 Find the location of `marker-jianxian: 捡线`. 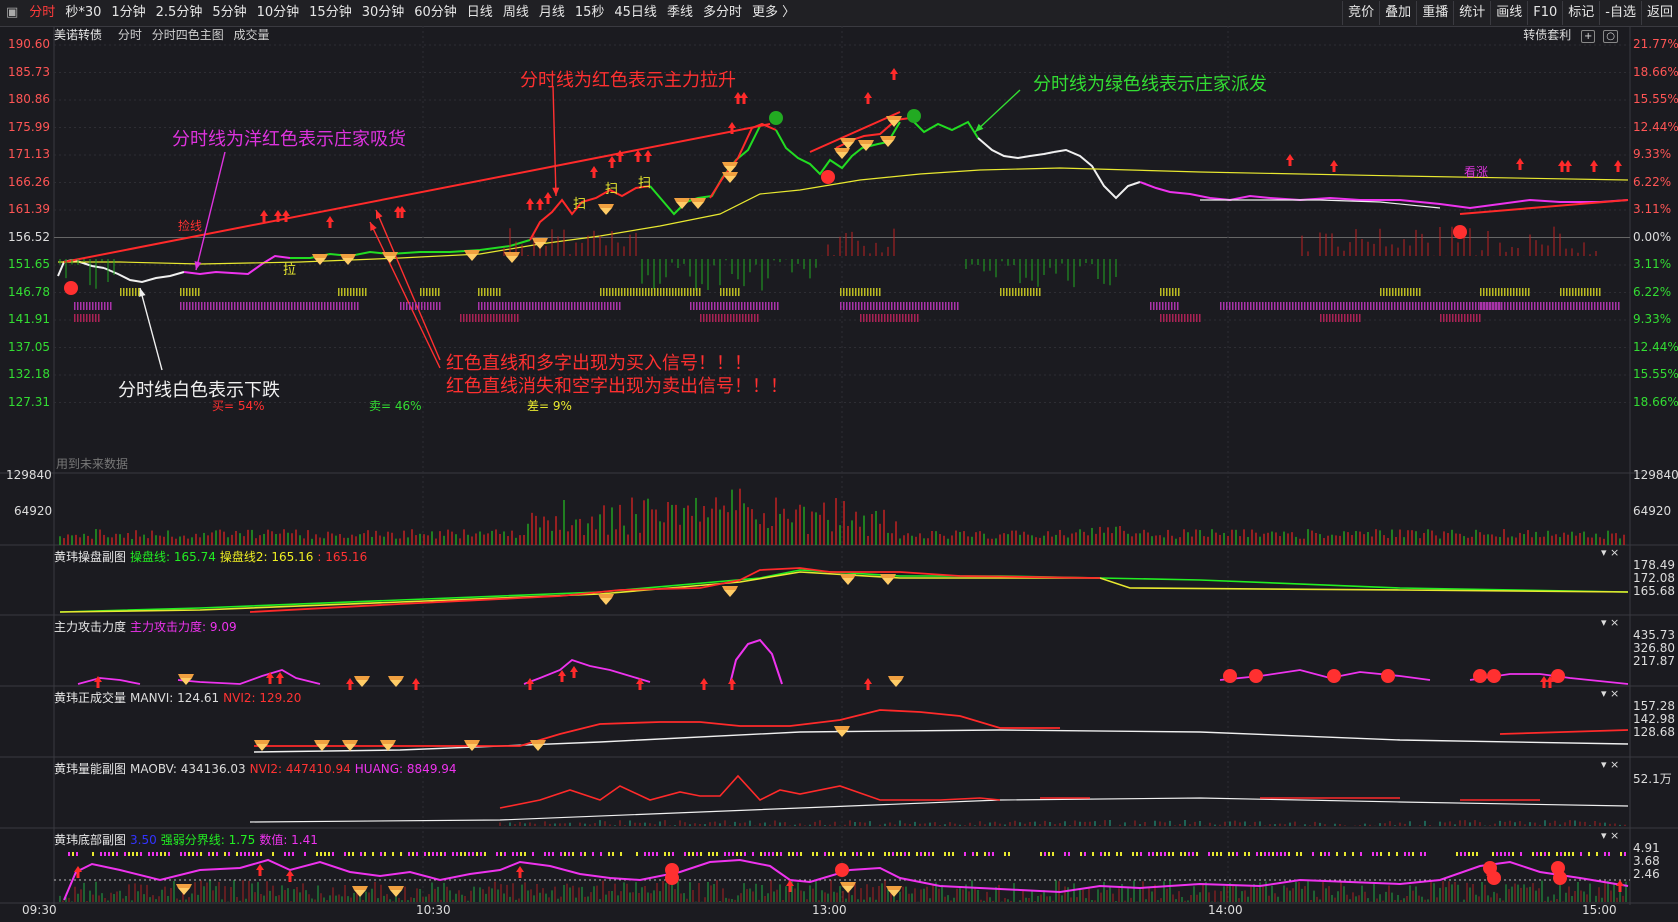

marker-jianxian: 捡线 is located at coordinates (190, 226).